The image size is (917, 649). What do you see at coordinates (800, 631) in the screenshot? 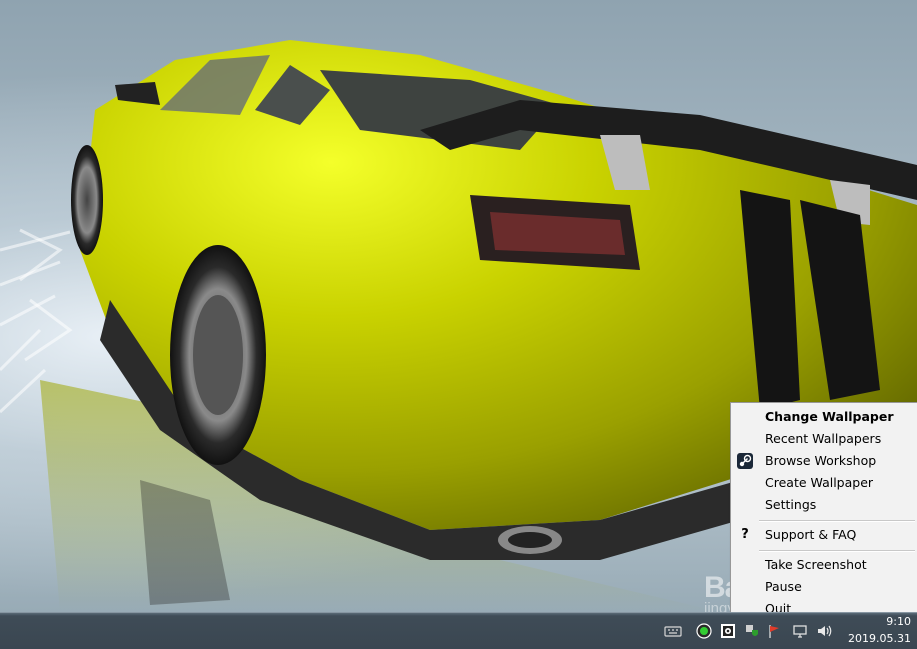
I see `display-icon` at bounding box center [800, 631].